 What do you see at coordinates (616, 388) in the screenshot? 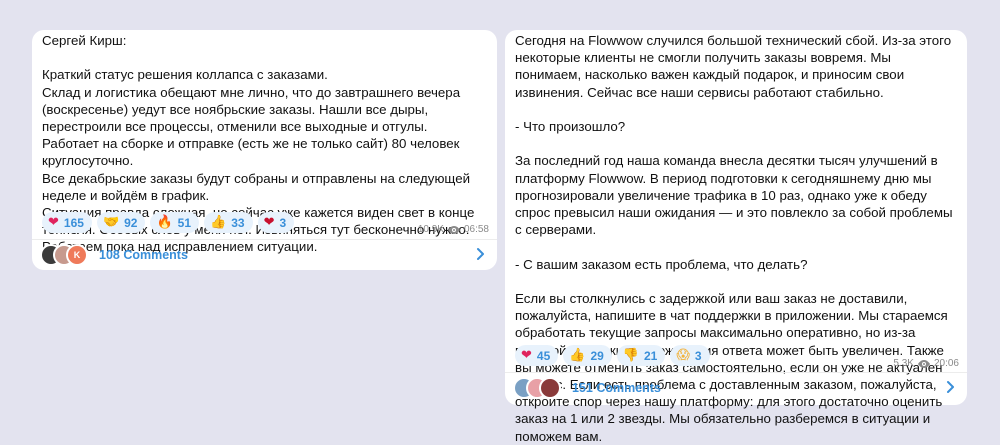
I see `comments-label: 151 Comments` at bounding box center [616, 388].